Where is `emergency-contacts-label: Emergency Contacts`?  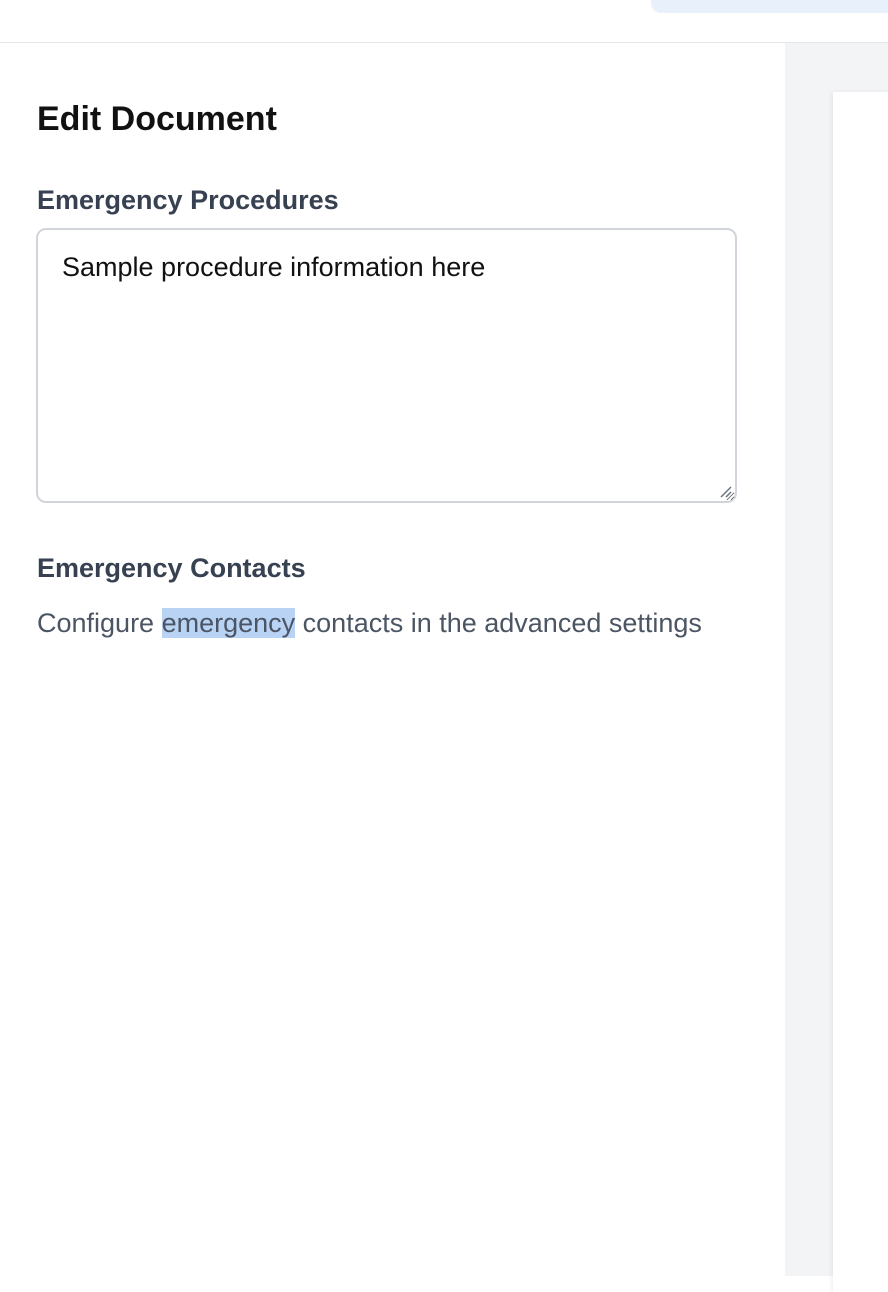
emergency-contacts-label: Emergency Contacts is located at coordinates (171, 568).